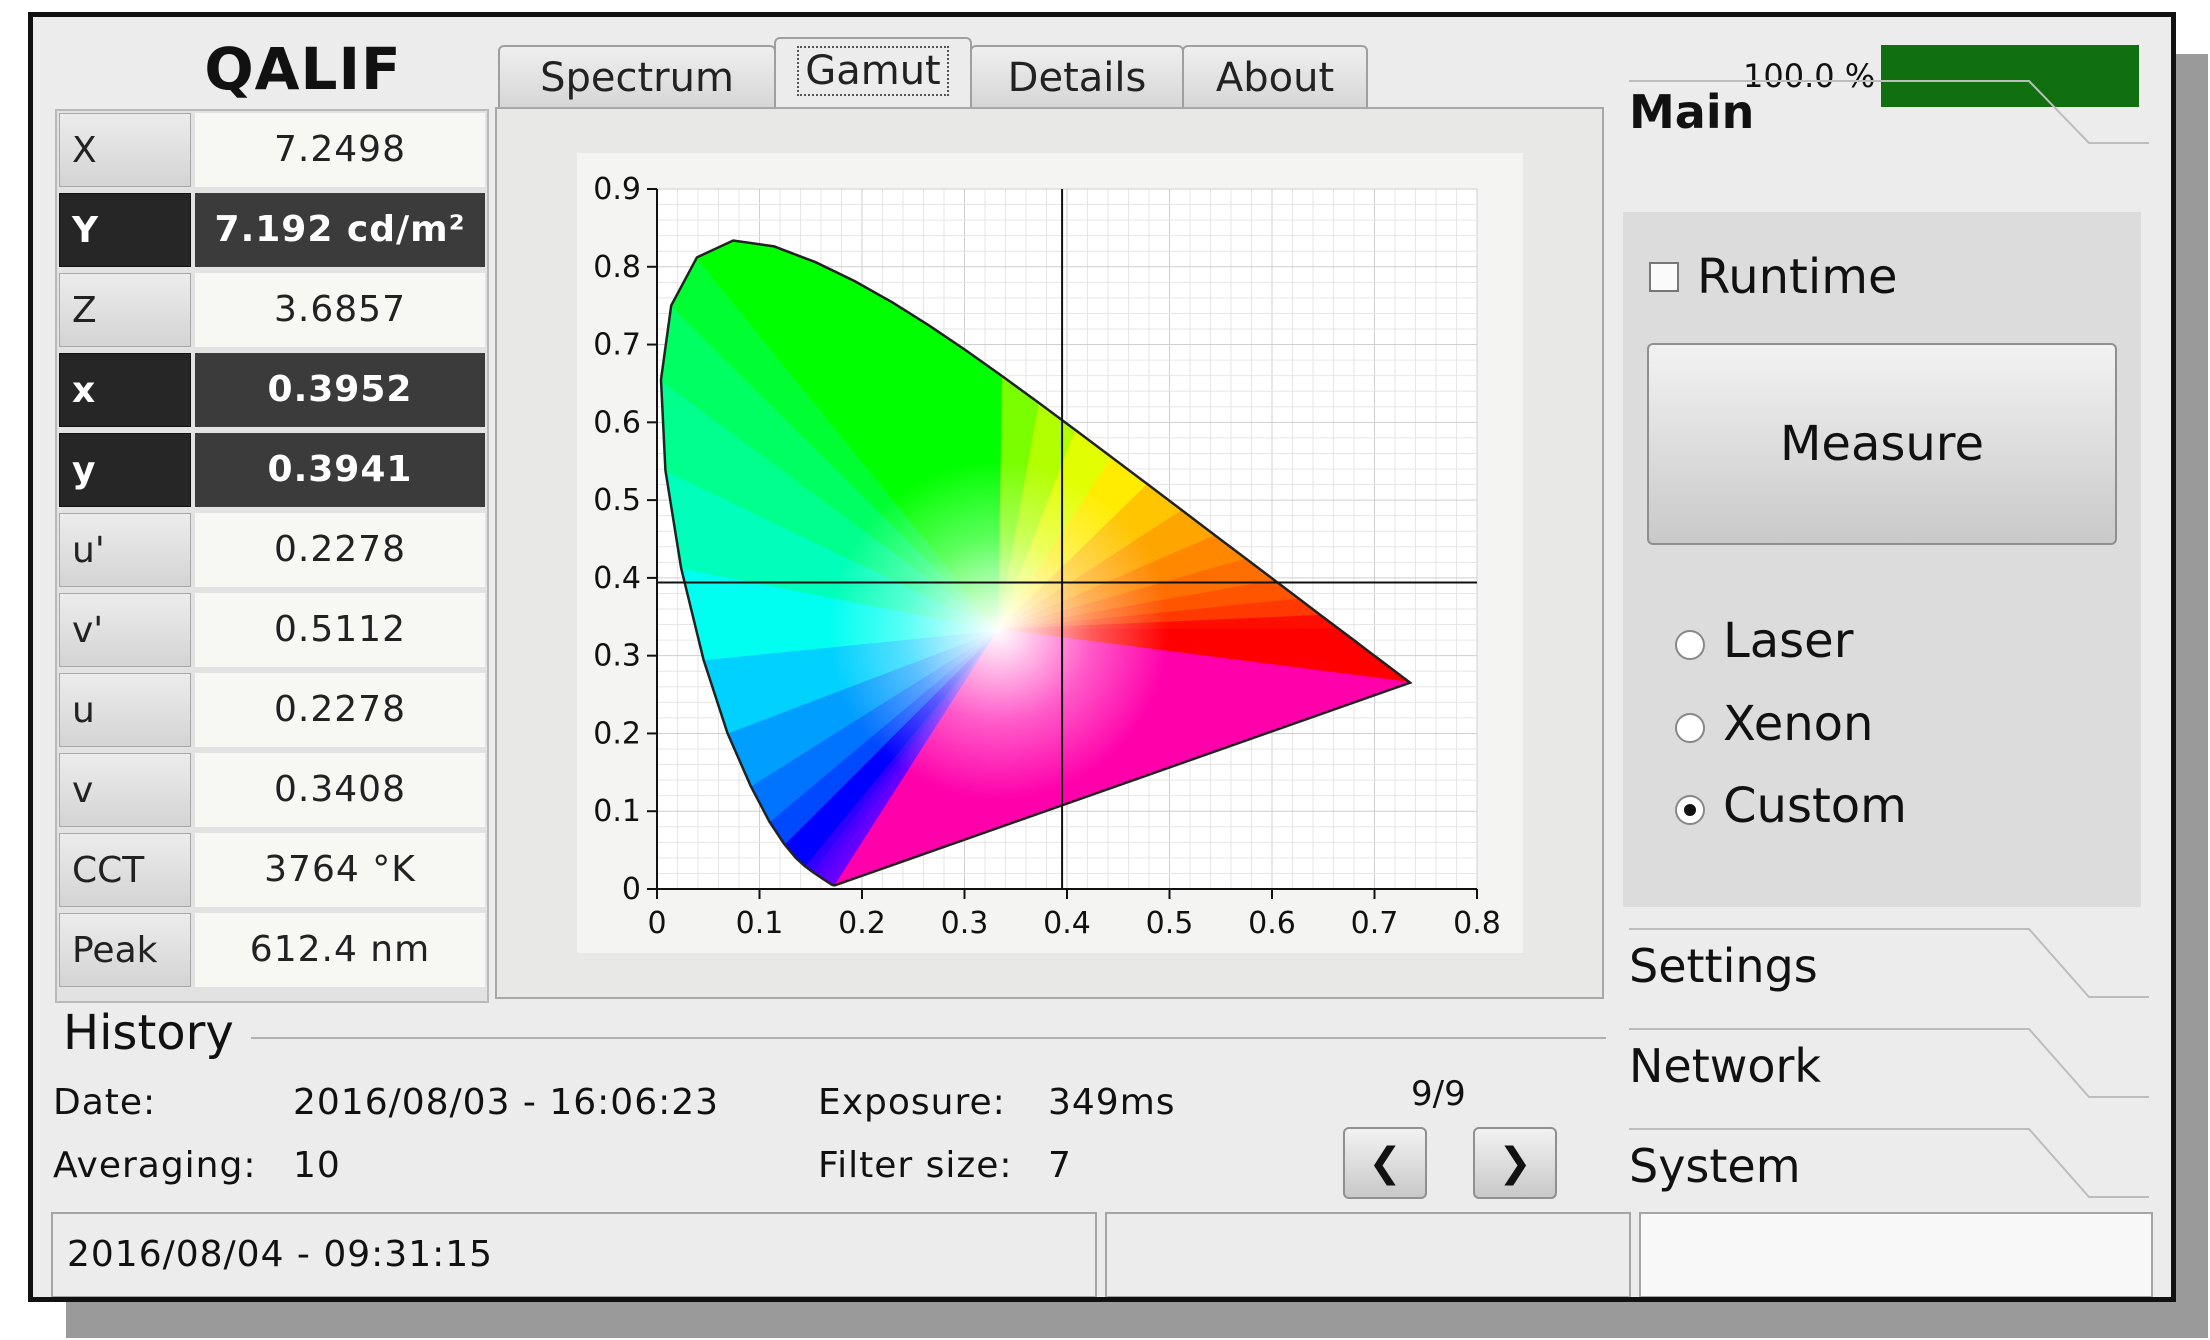 This screenshot has width=2210, height=1340. Describe the element at coordinates (340, 870) in the screenshot. I see `measurement-value: 3764 °K` at that location.